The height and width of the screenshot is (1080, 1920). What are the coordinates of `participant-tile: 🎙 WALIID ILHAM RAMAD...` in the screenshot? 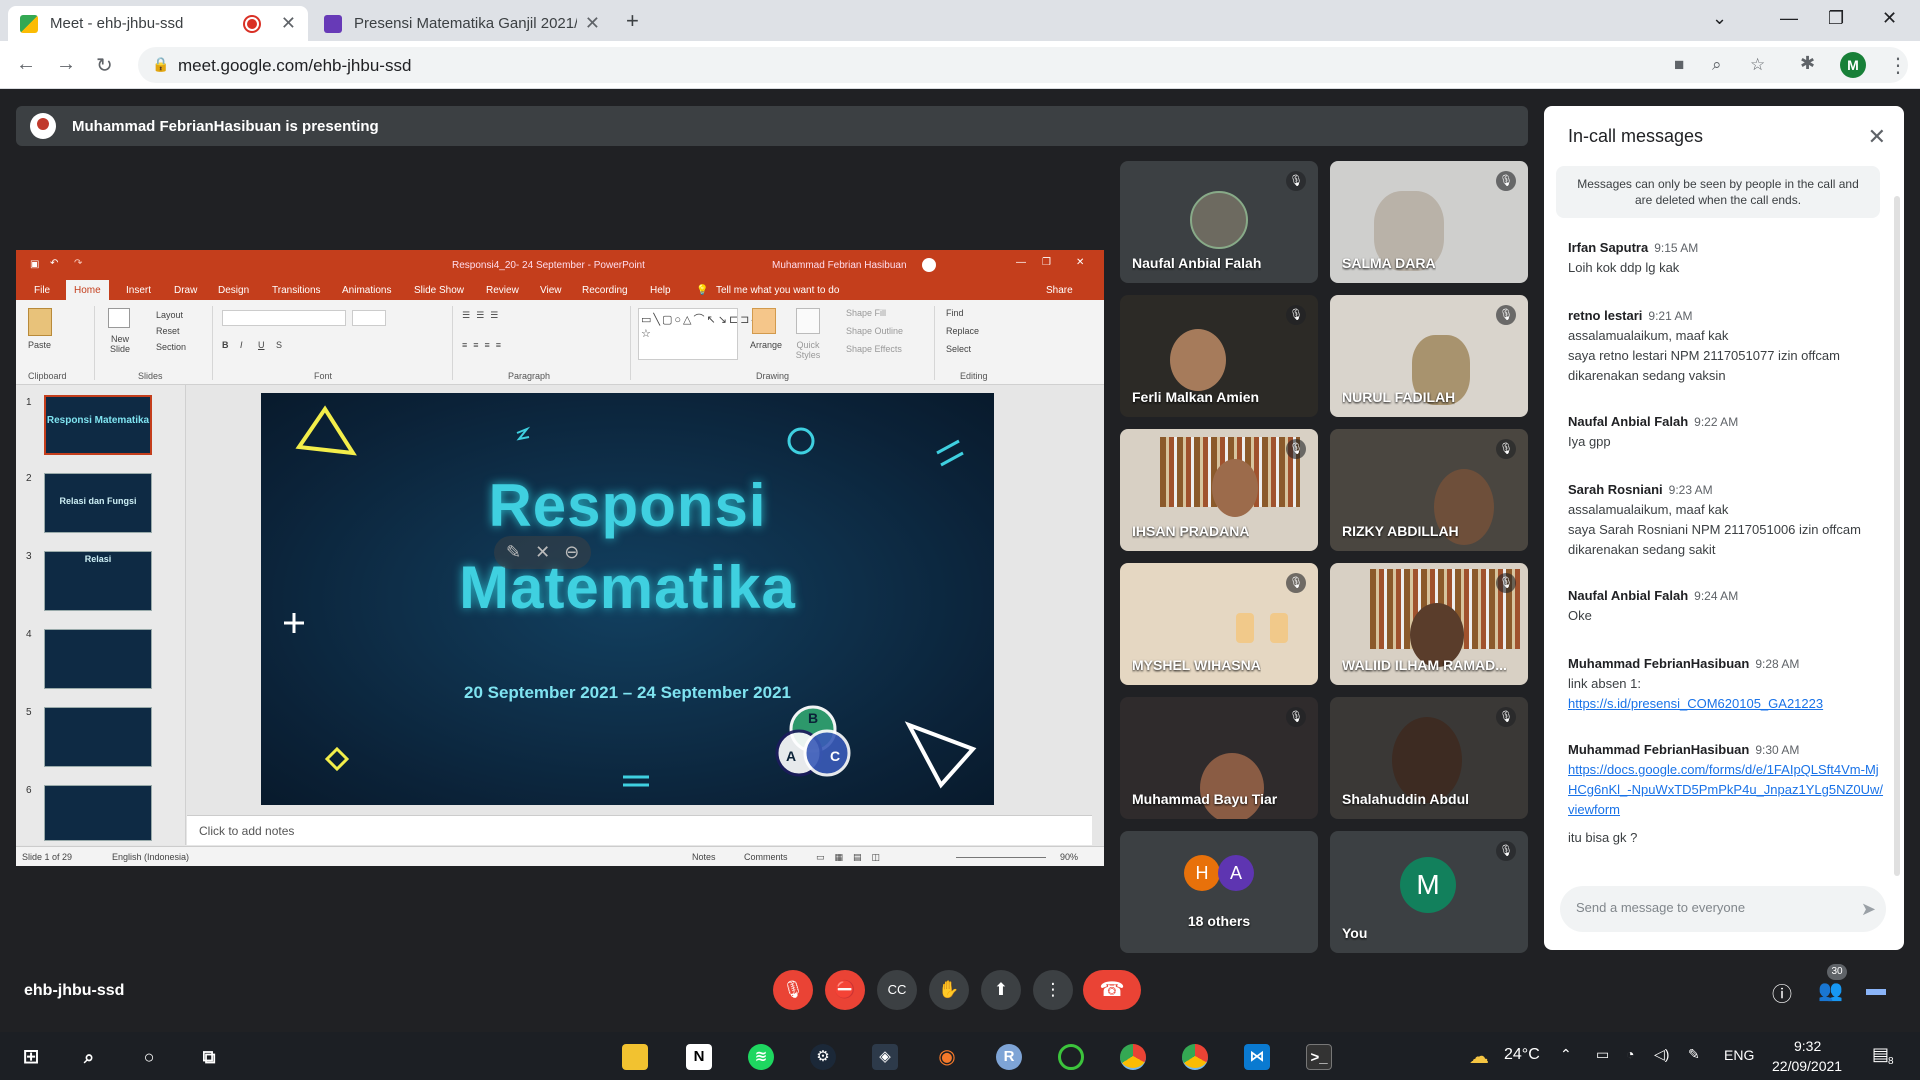 It's located at (1429, 624).